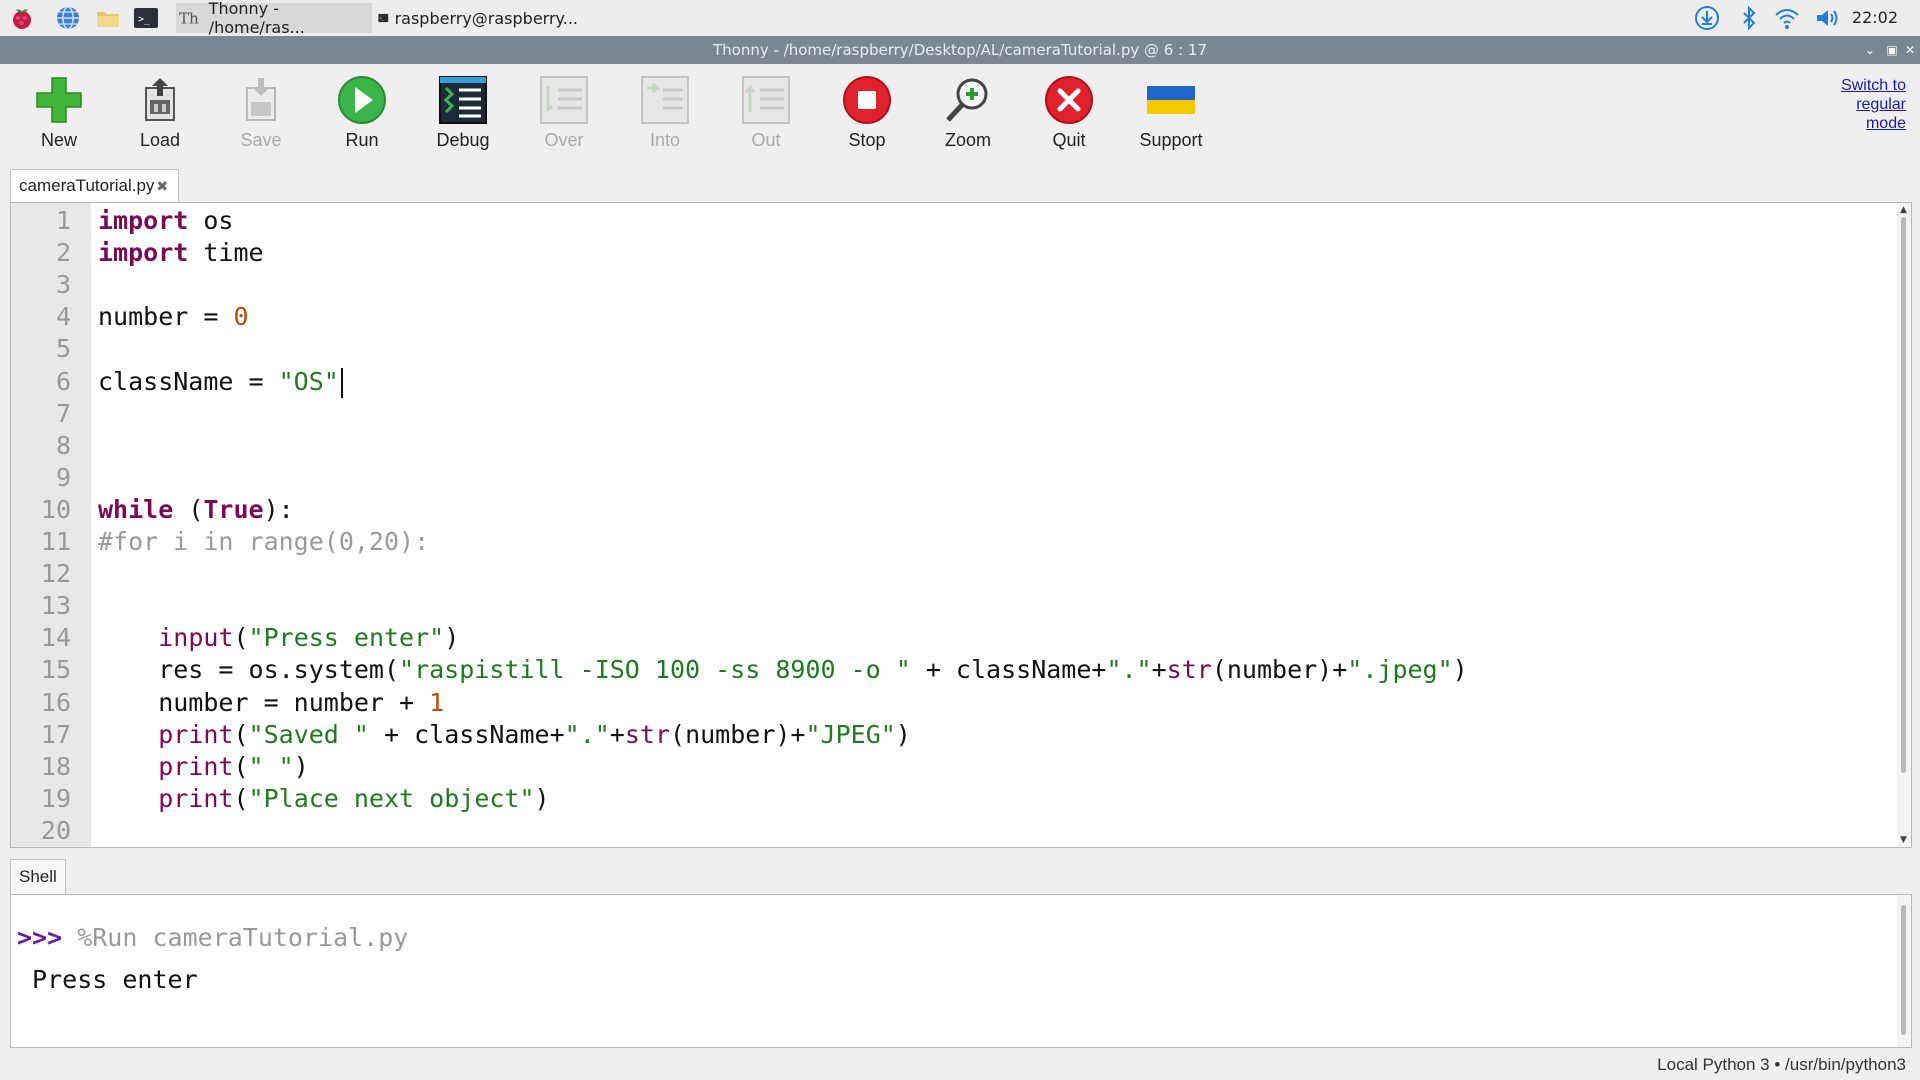 Image resolution: width=1920 pixels, height=1080 pixels. What do you see at coordinates (55, 541) in the screenshot?
I see `line-number: 11` at bounding box center [55, 541].